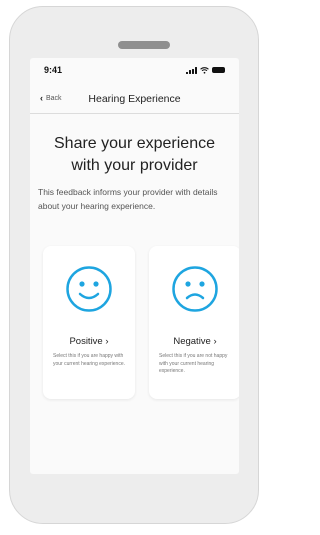 This screenshot has height=535, width=320. Describe the element at coordinates (144, 45) in the screenshot. I see `device-speaker` at that location.